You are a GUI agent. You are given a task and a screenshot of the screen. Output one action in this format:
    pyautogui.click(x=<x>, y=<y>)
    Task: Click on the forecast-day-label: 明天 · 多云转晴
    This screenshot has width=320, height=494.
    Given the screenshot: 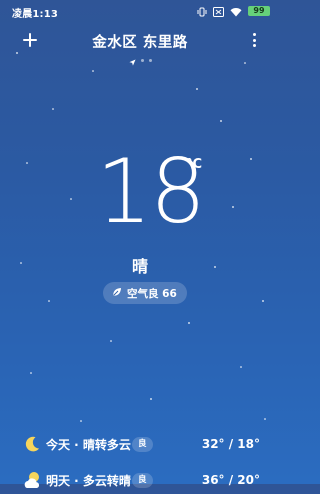 What is the action you would take?
    pyautogui.click(x=88, y=480)
    